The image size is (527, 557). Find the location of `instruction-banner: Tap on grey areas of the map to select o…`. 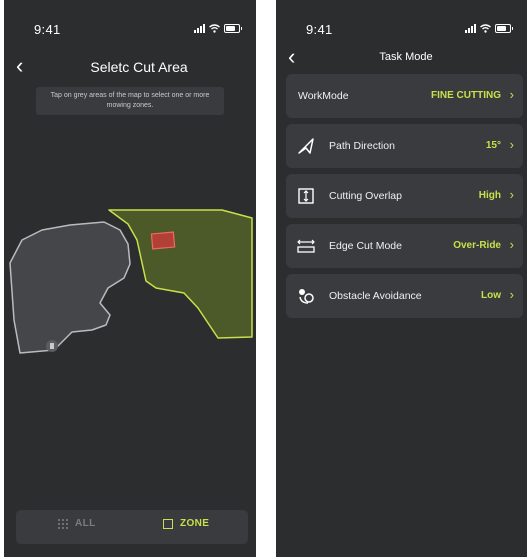

instruction-banner: Tap on grey areas of the map to select o… is located at coordinates (130, 101).